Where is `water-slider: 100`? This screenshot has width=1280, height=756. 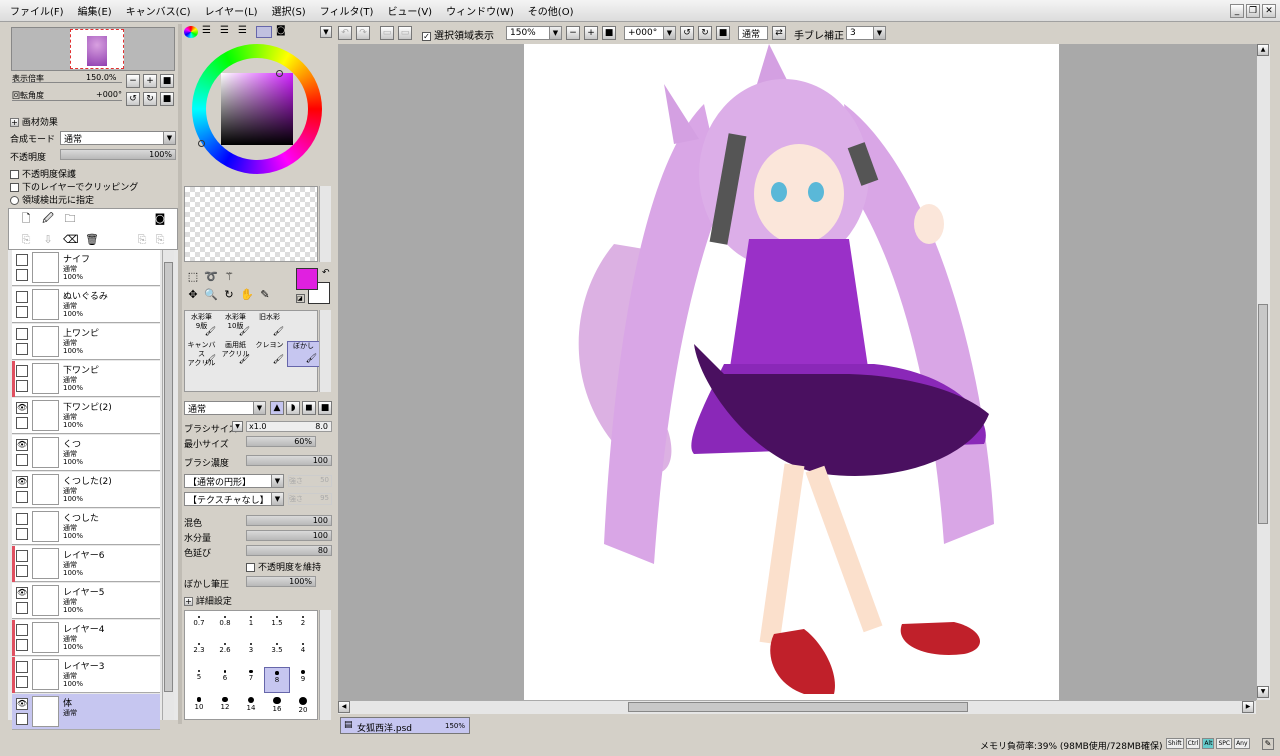
water-slider: 100 is located at coordinates (289, 535).